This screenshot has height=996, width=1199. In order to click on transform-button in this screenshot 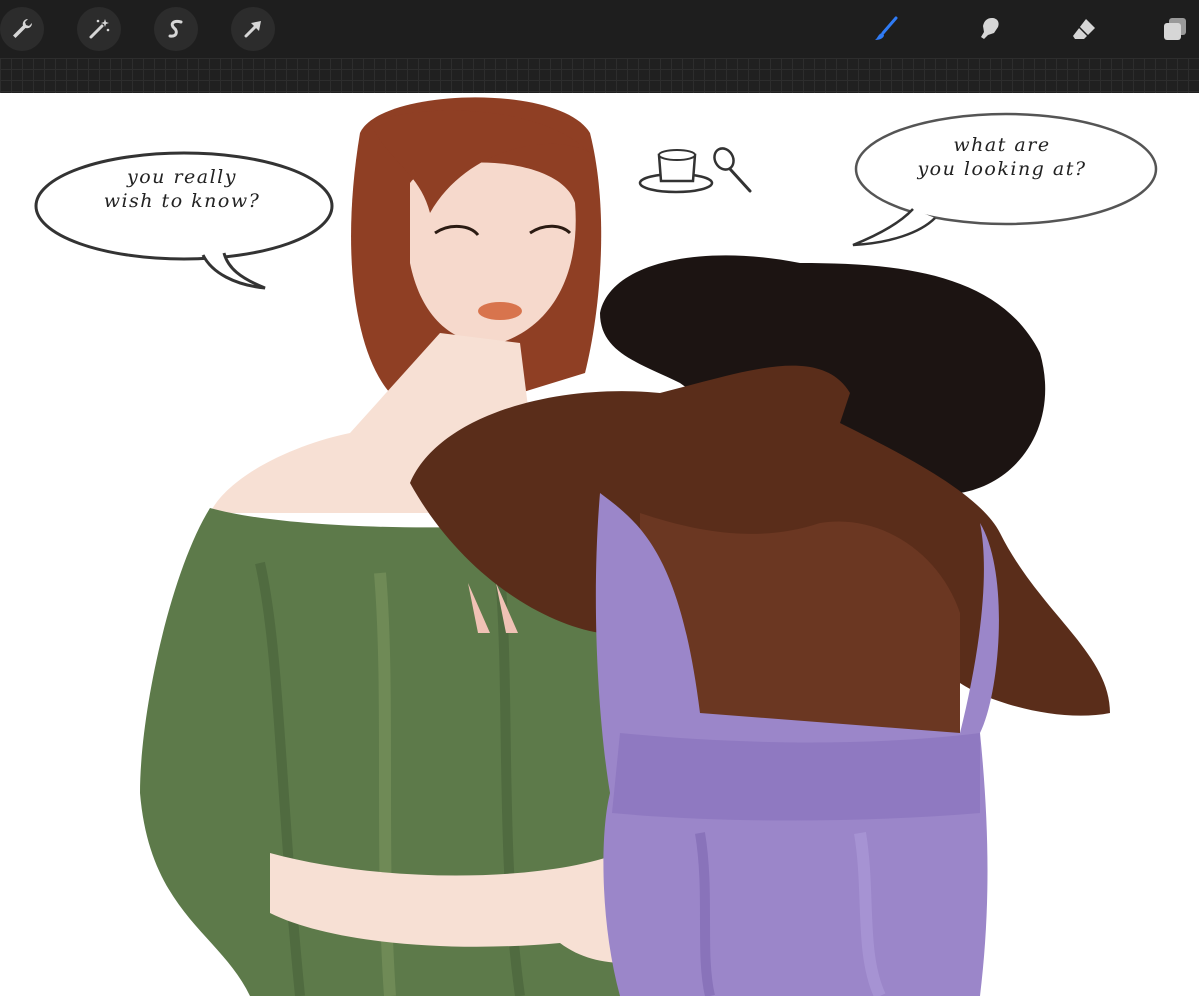, I will do `click(253, 29)`.